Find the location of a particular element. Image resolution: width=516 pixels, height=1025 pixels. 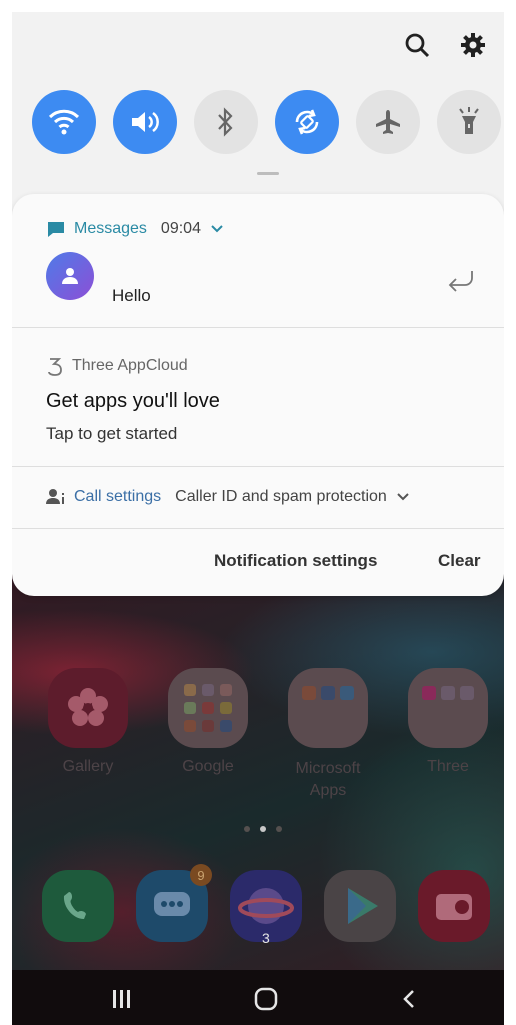

auto-rotate-toggle is located at coordinates (307, 122).